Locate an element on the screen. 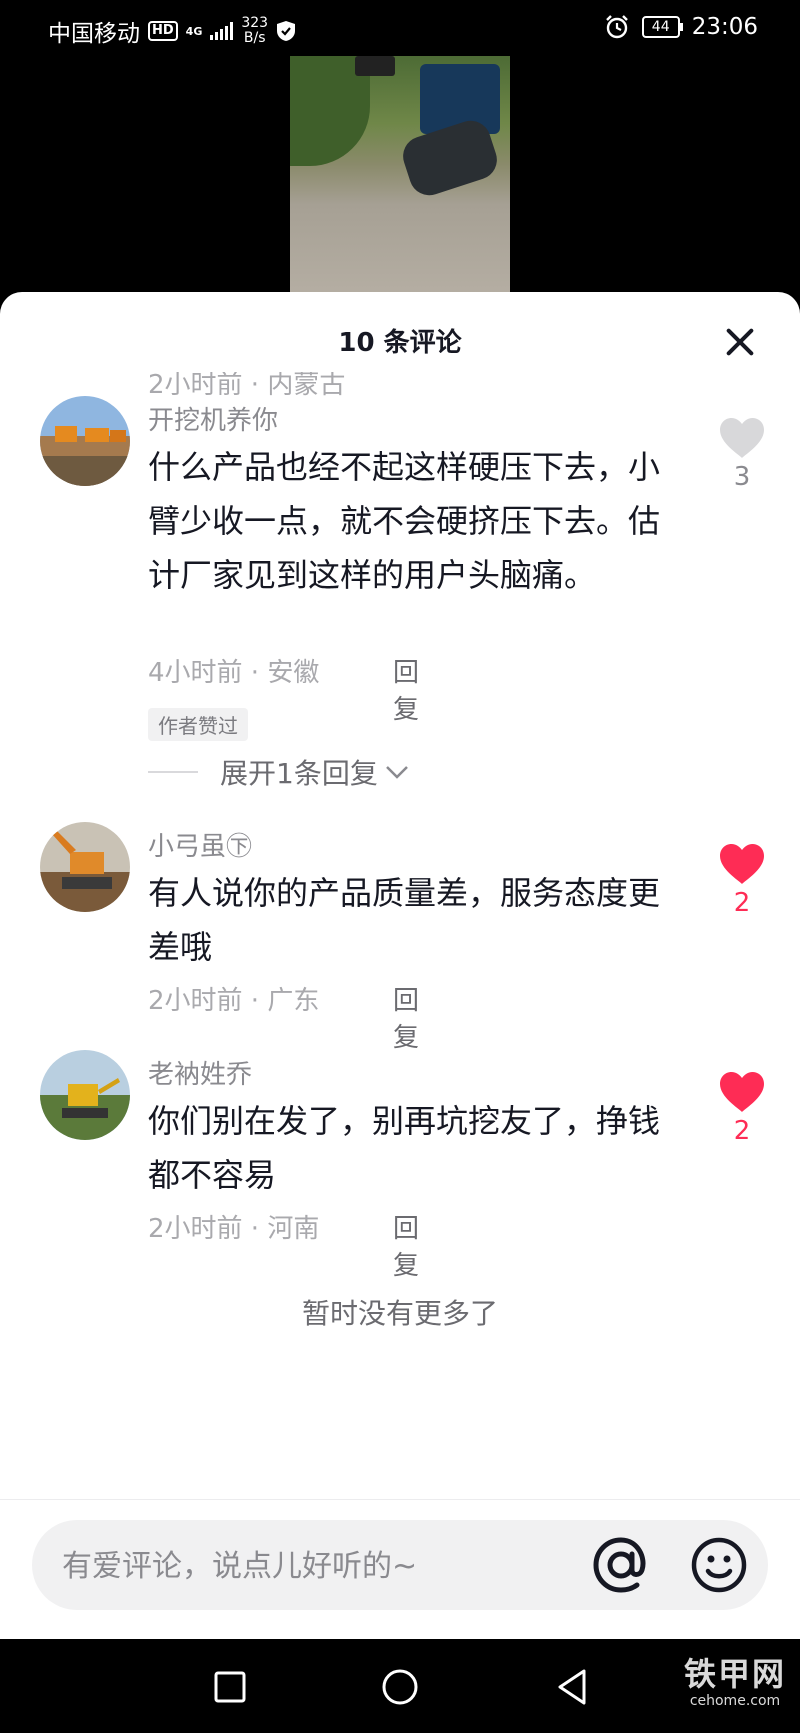 This screenshot has width=800, height=1733. comment-location: 河南 is located at coordinates (293, 1229).